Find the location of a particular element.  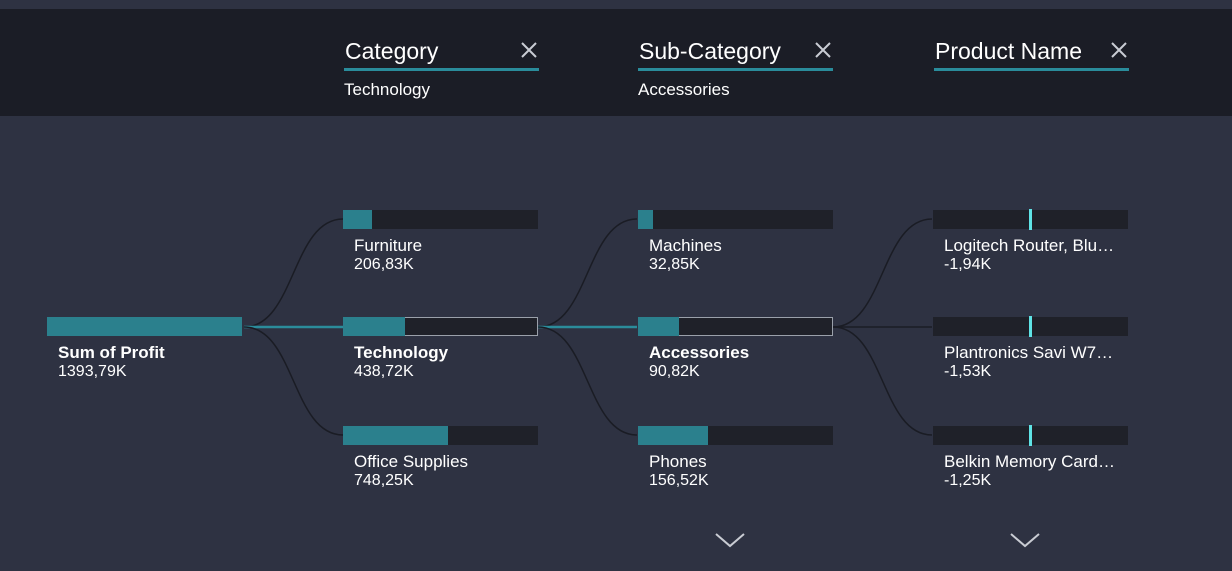

node-product-belkin-memory-card: Belkin Memory Card… -1,25K is located at coordinates (1031, 457).